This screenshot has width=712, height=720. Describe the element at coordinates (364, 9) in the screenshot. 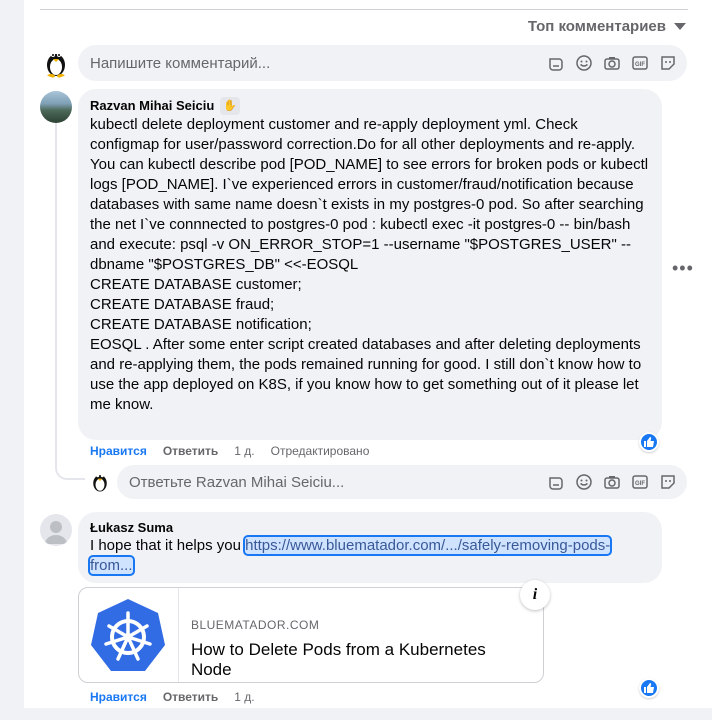

I see `divider` at that location.